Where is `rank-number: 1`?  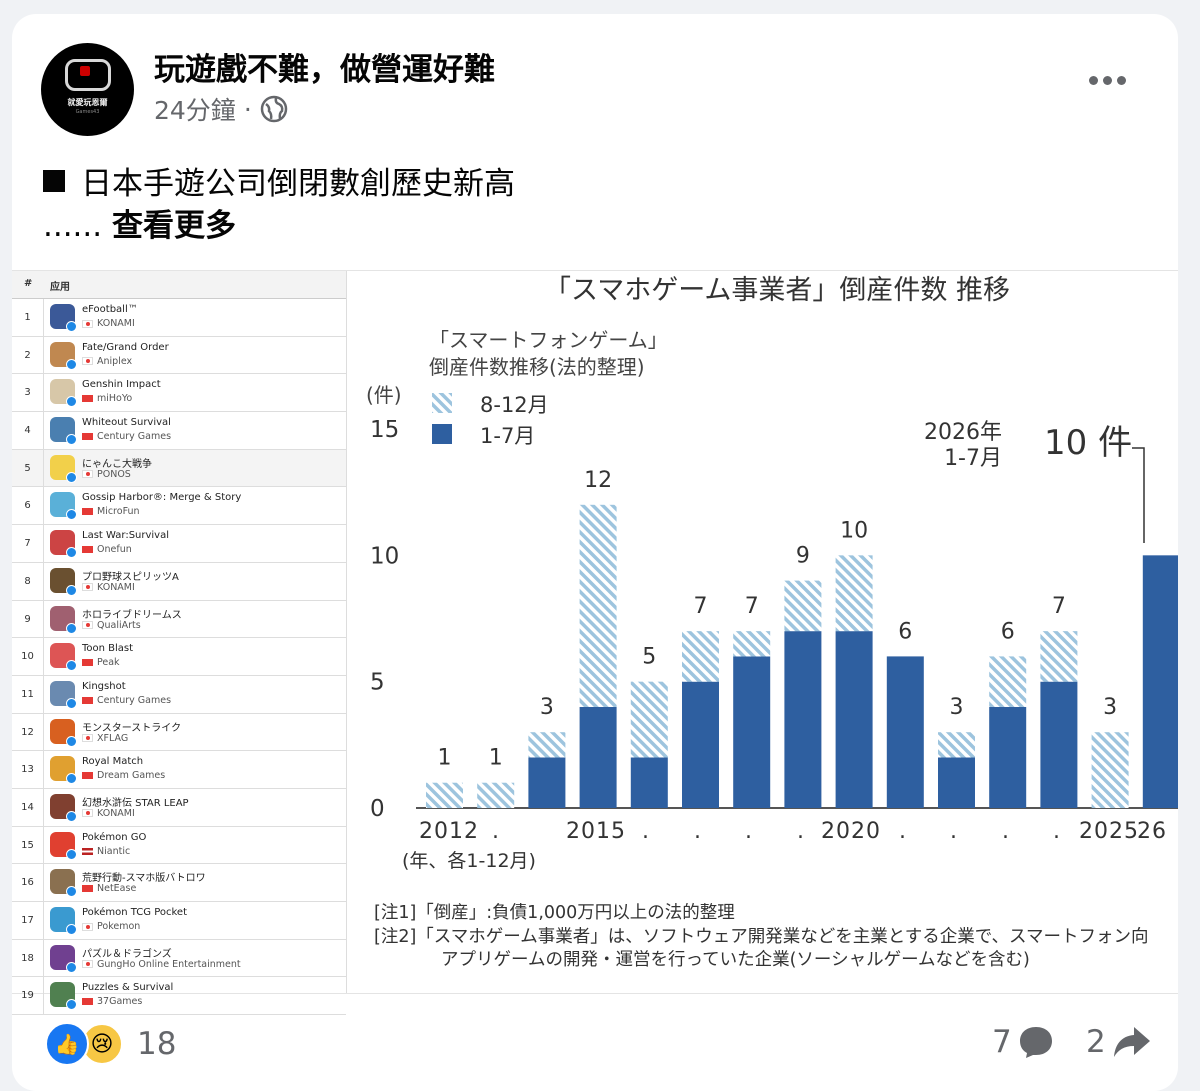
rank-number: 1 is located at coordinates (27, 317).